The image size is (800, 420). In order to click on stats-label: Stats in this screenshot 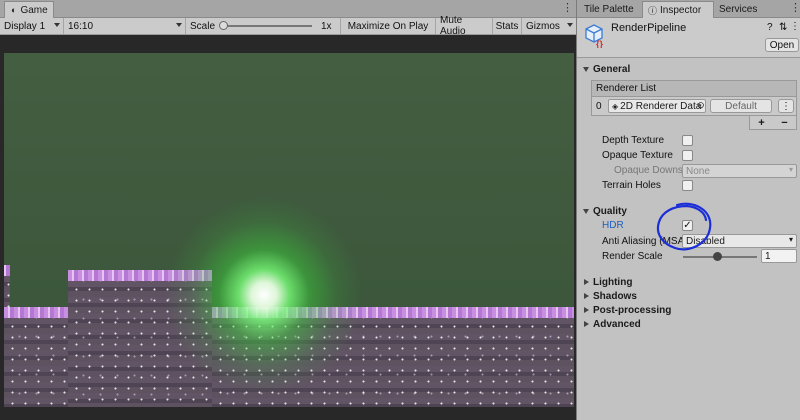, I will do `click(507, 26)`.